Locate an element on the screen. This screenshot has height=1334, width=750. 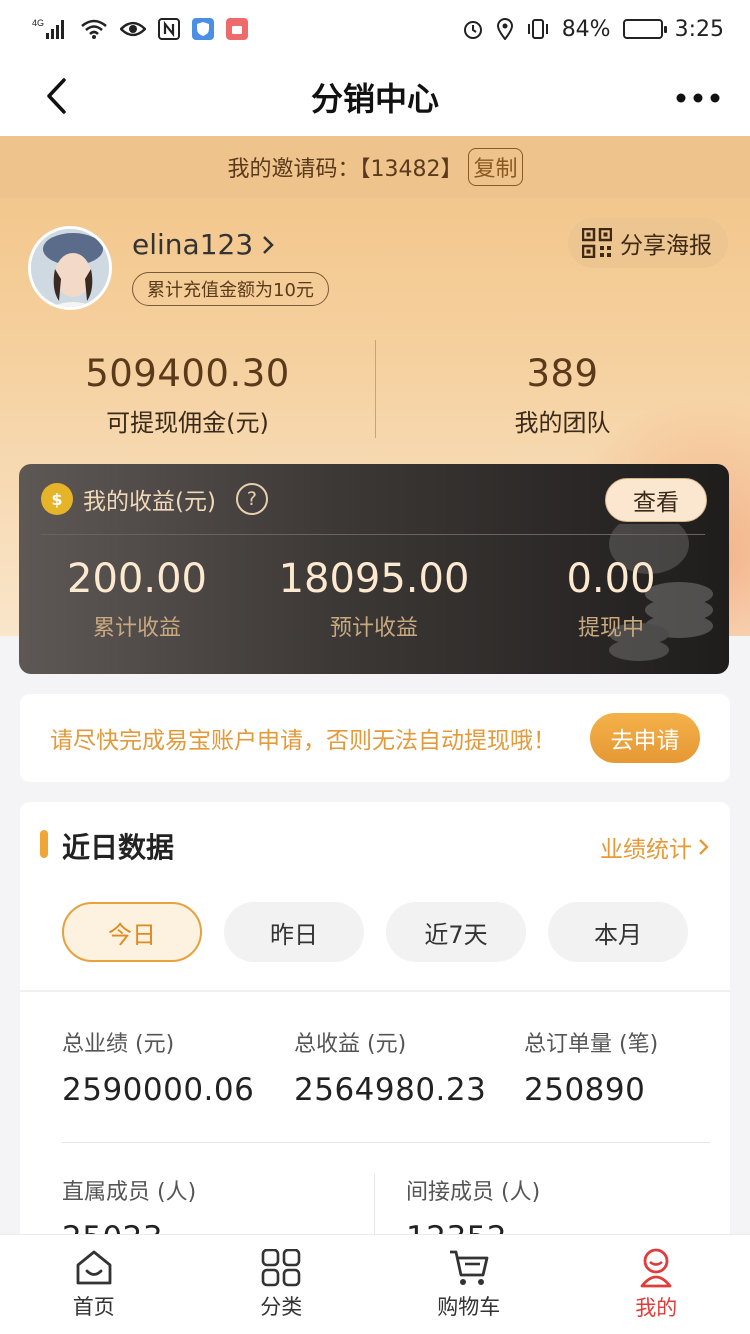
nav-bar: 分销中心 is located at coordinates (375, 97).